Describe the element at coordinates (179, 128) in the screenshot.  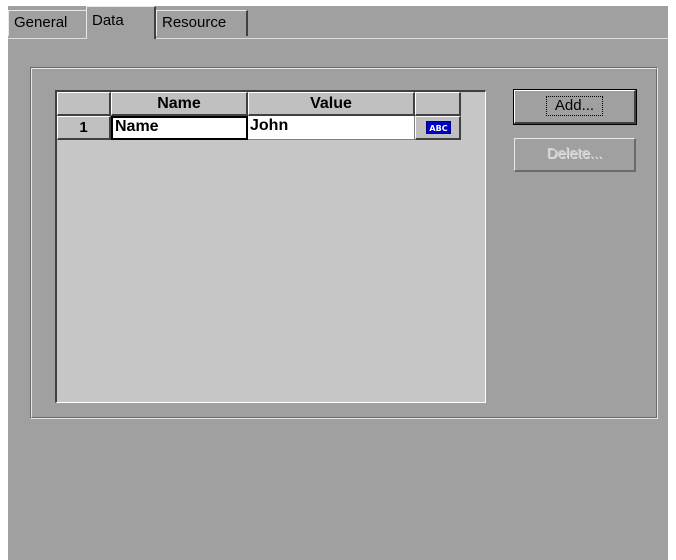
I see `name-cell: Name` at that location.